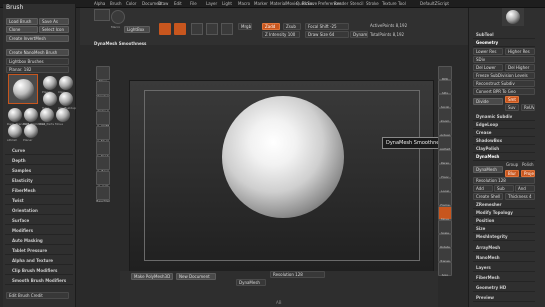 Image resolution: width=545 pixels, height=307 pixels. I want to click on menu-item-file: File, so click(193, 3).